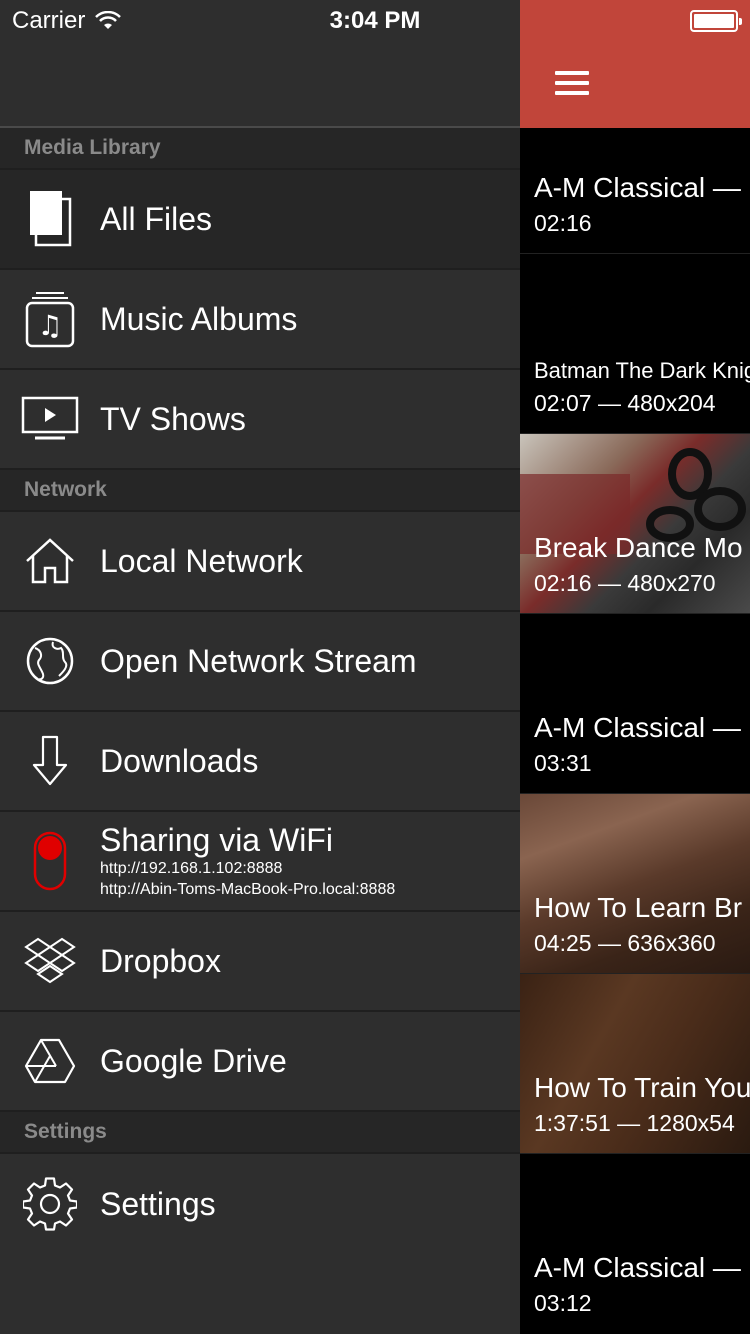 The image size is (750, 1334). I want to click on sidebar-item-label: All Files, so click(156, 218).